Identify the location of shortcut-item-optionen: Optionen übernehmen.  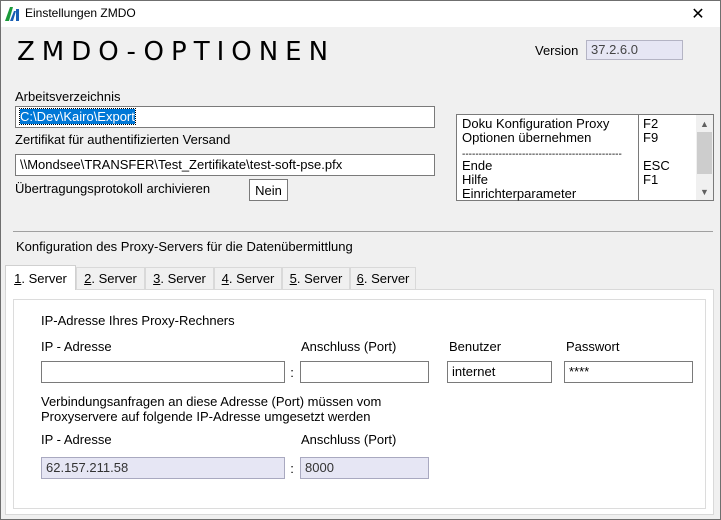
(526, 137).